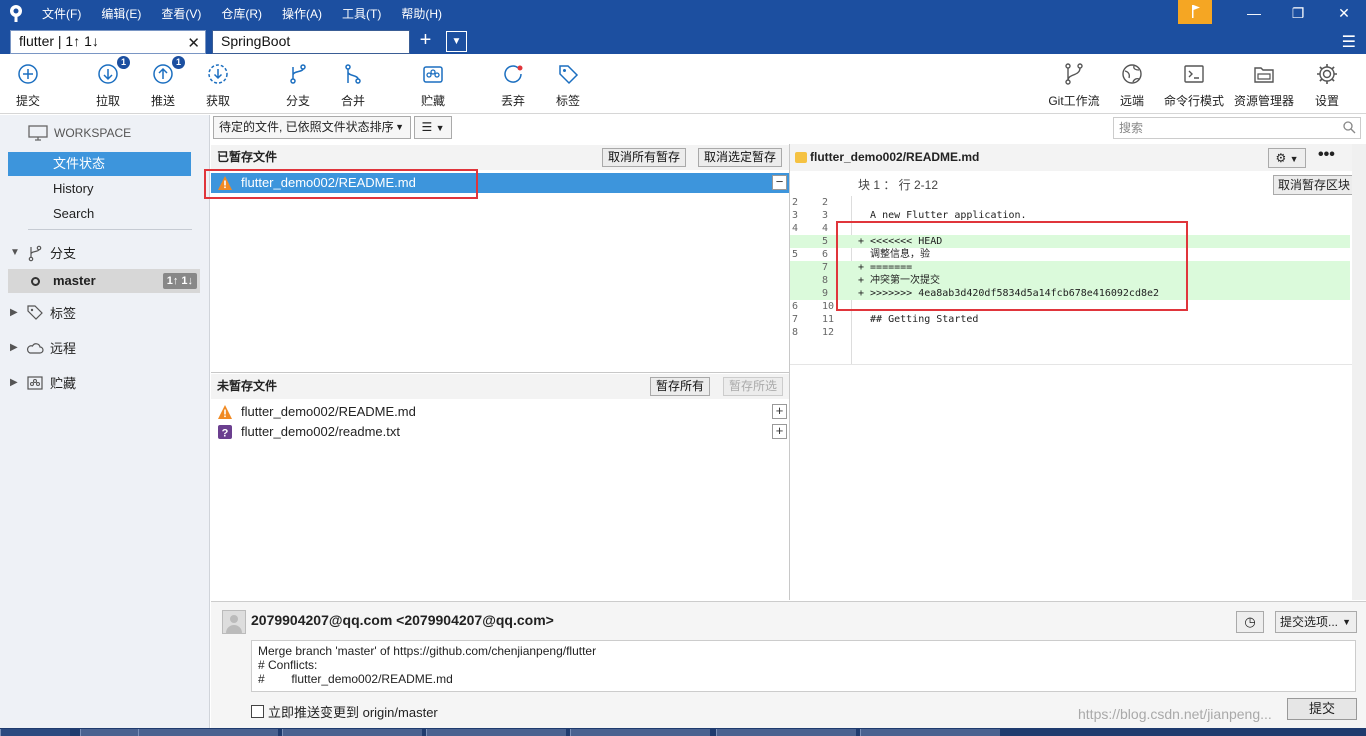 Image resolution: width=1366 pixels, height=736 pixels. I want to click on staged-header: 已暂存文件 取消所有暂存 取消选定暂存, so click(500, 157).